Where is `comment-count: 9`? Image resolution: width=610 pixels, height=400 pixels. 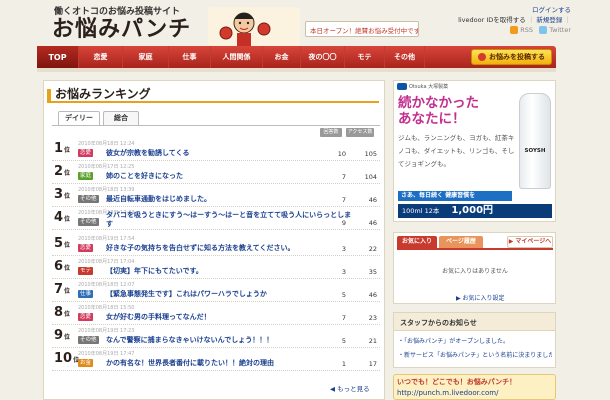
comment-count: 9 is located at coordinates (343, 223).